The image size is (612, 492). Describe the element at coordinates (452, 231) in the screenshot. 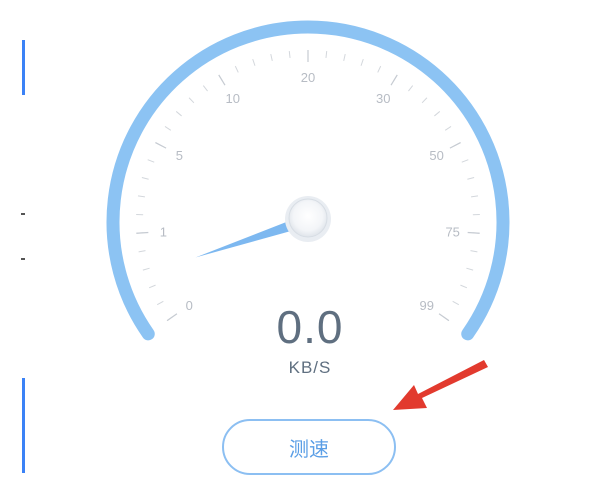

I see `gauge-tick-label: 75` at that location.